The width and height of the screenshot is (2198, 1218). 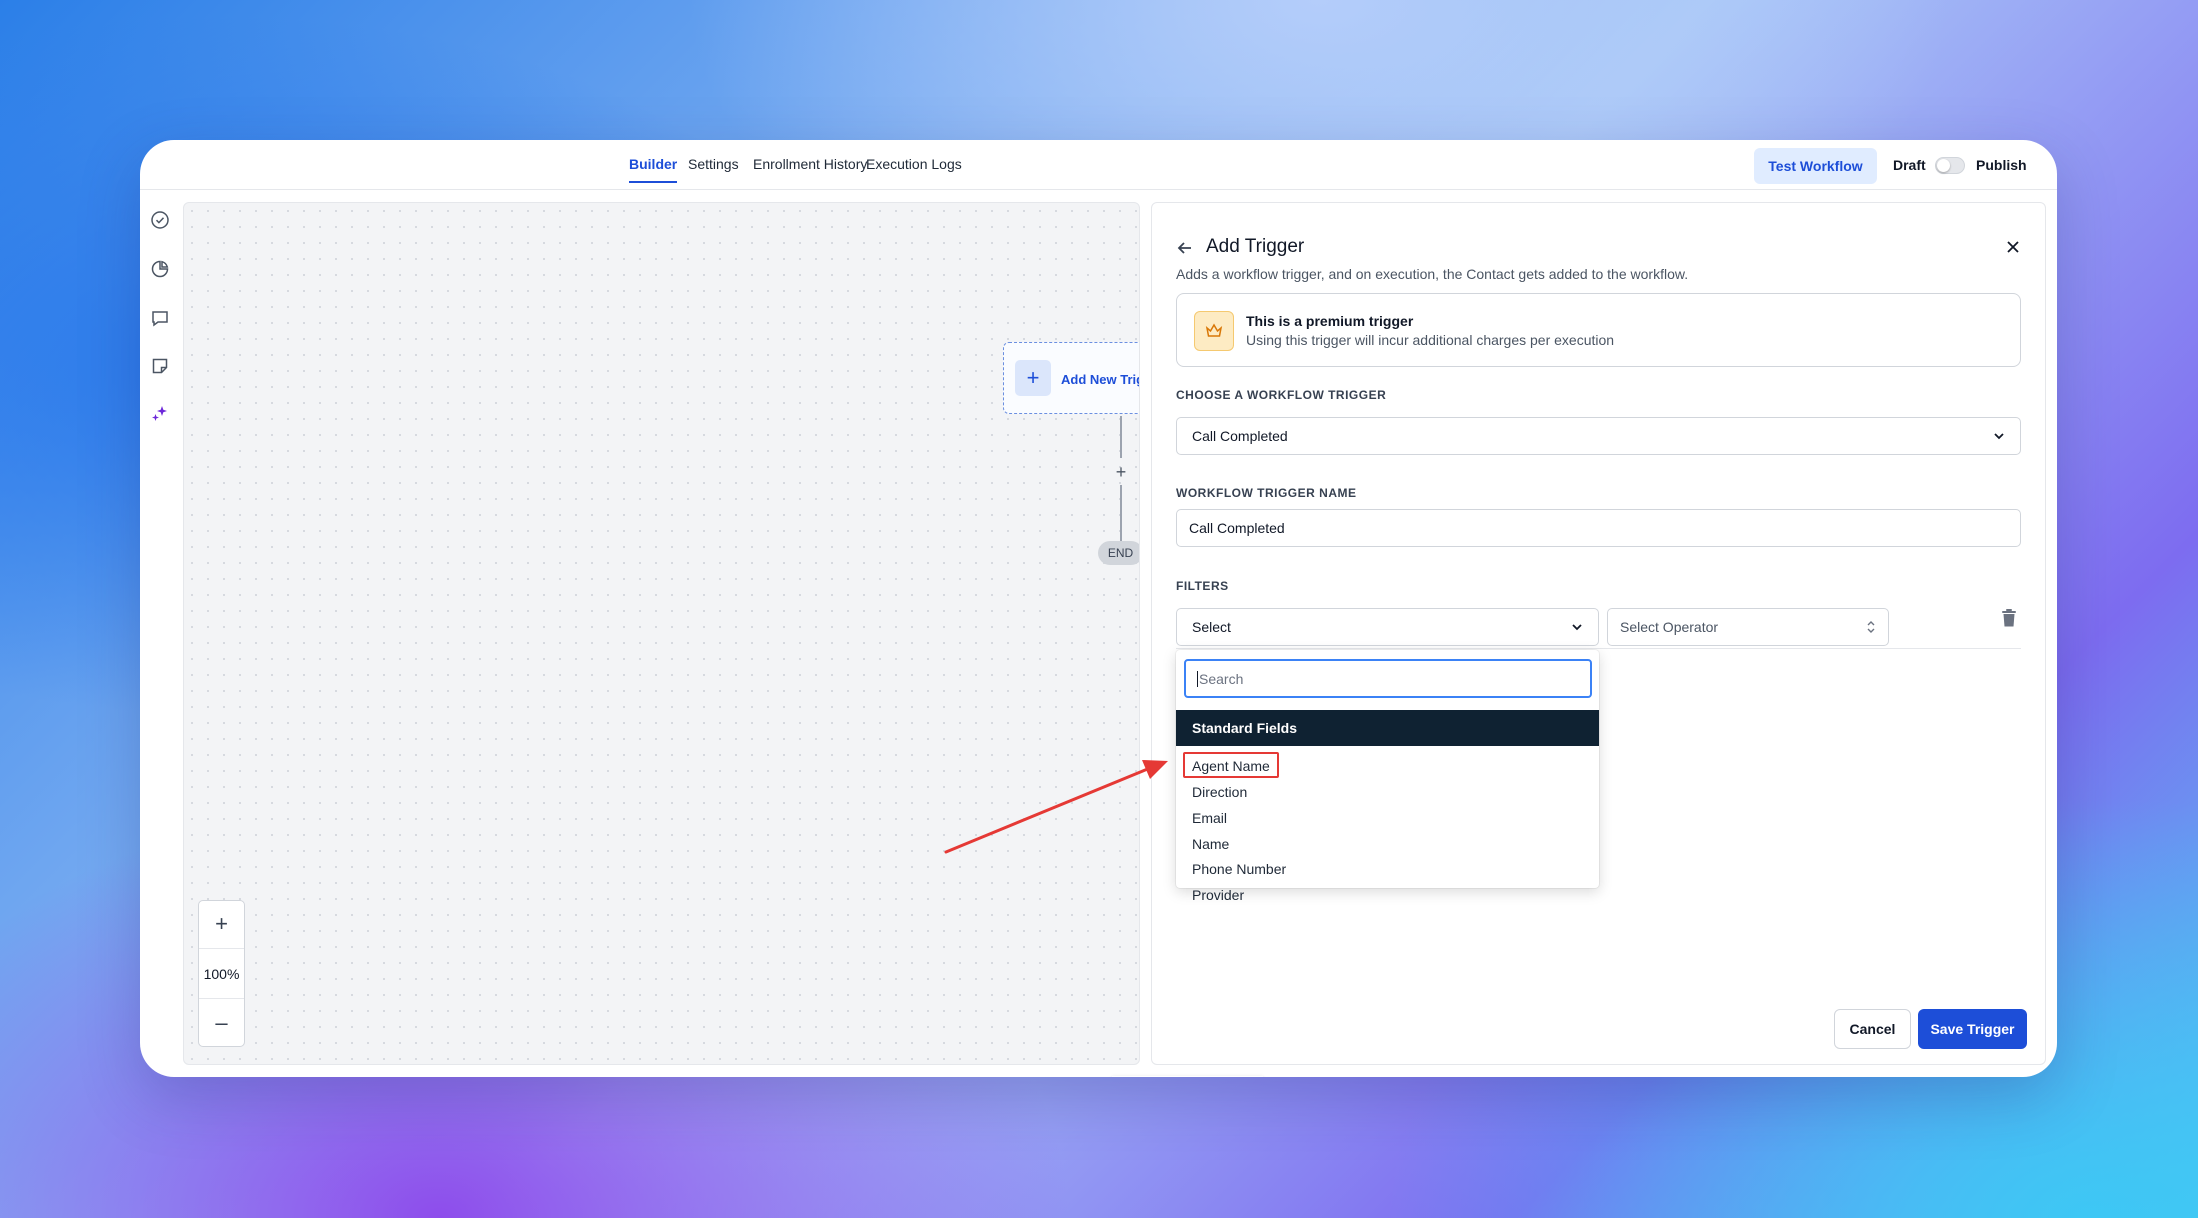 What do you see at coordinates (914, 164) in the screenshot?
I see `tab-execution-logs: Execution Logs` at bounding box center [914, 164].